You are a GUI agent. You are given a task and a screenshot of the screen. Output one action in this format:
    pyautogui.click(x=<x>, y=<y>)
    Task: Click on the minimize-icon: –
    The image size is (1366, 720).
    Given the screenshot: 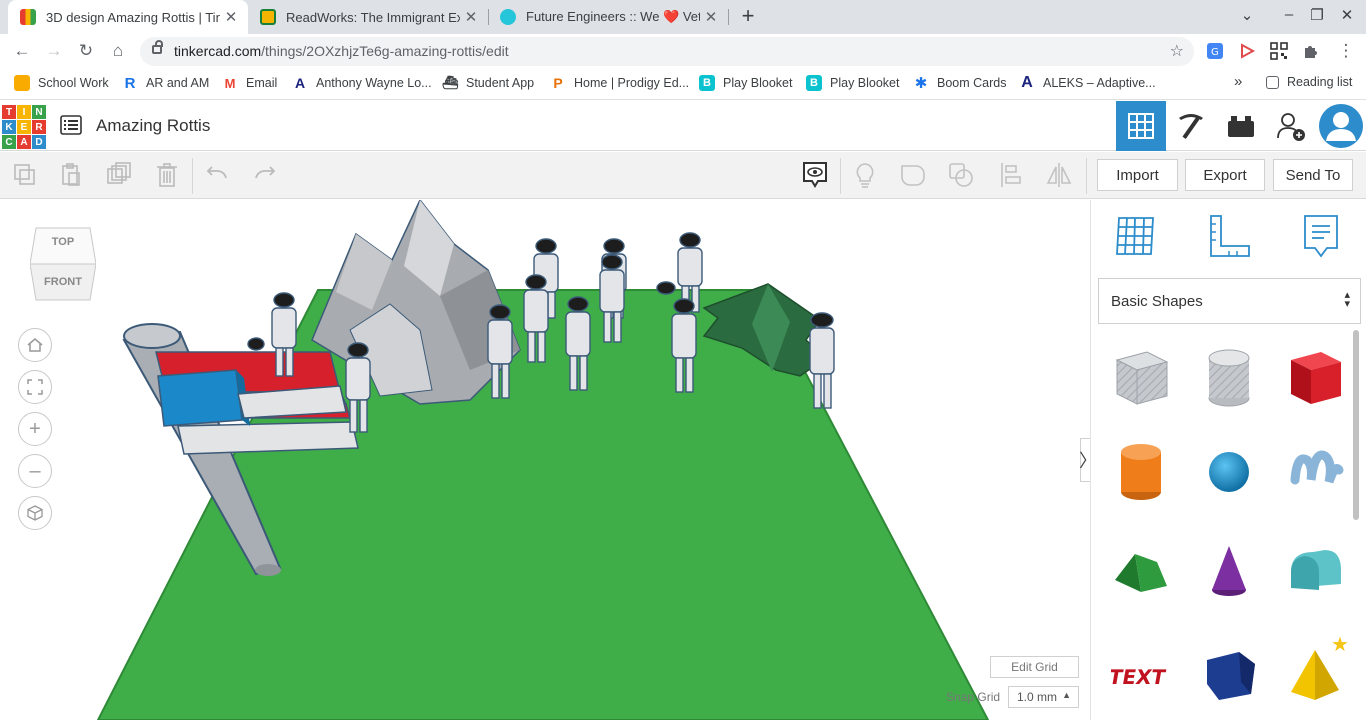 What is the action you would take?
    pyautogui.click(x=1289, y=14)
    